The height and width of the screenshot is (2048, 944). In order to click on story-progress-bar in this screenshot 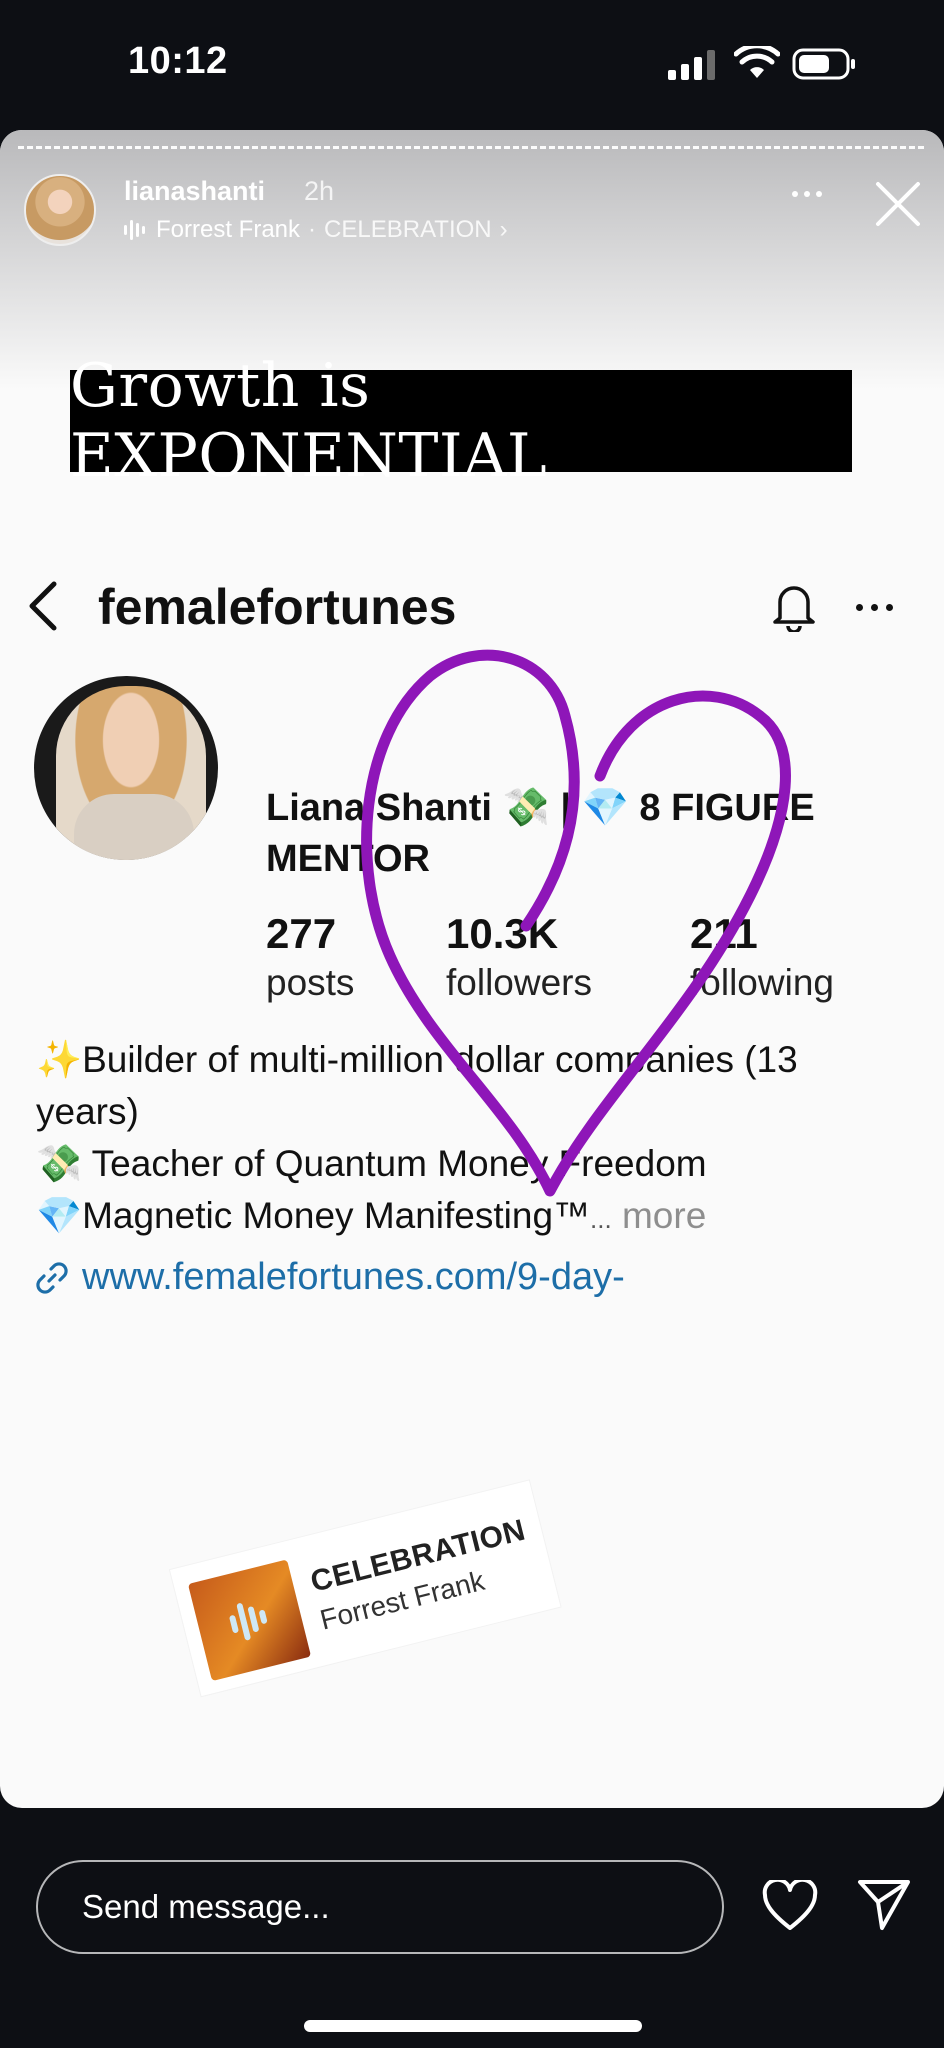, I will do `click(471, 147)`.